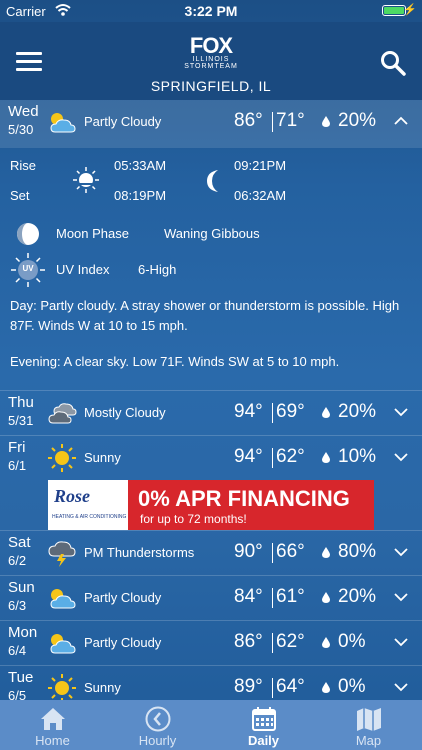 This screenshot has width=422, height=750. Describe the element at coordinates (211, 457) in the screenshot. I see `day-row: Fri 6/1 Sunny 94° 62° 10%` at that location.